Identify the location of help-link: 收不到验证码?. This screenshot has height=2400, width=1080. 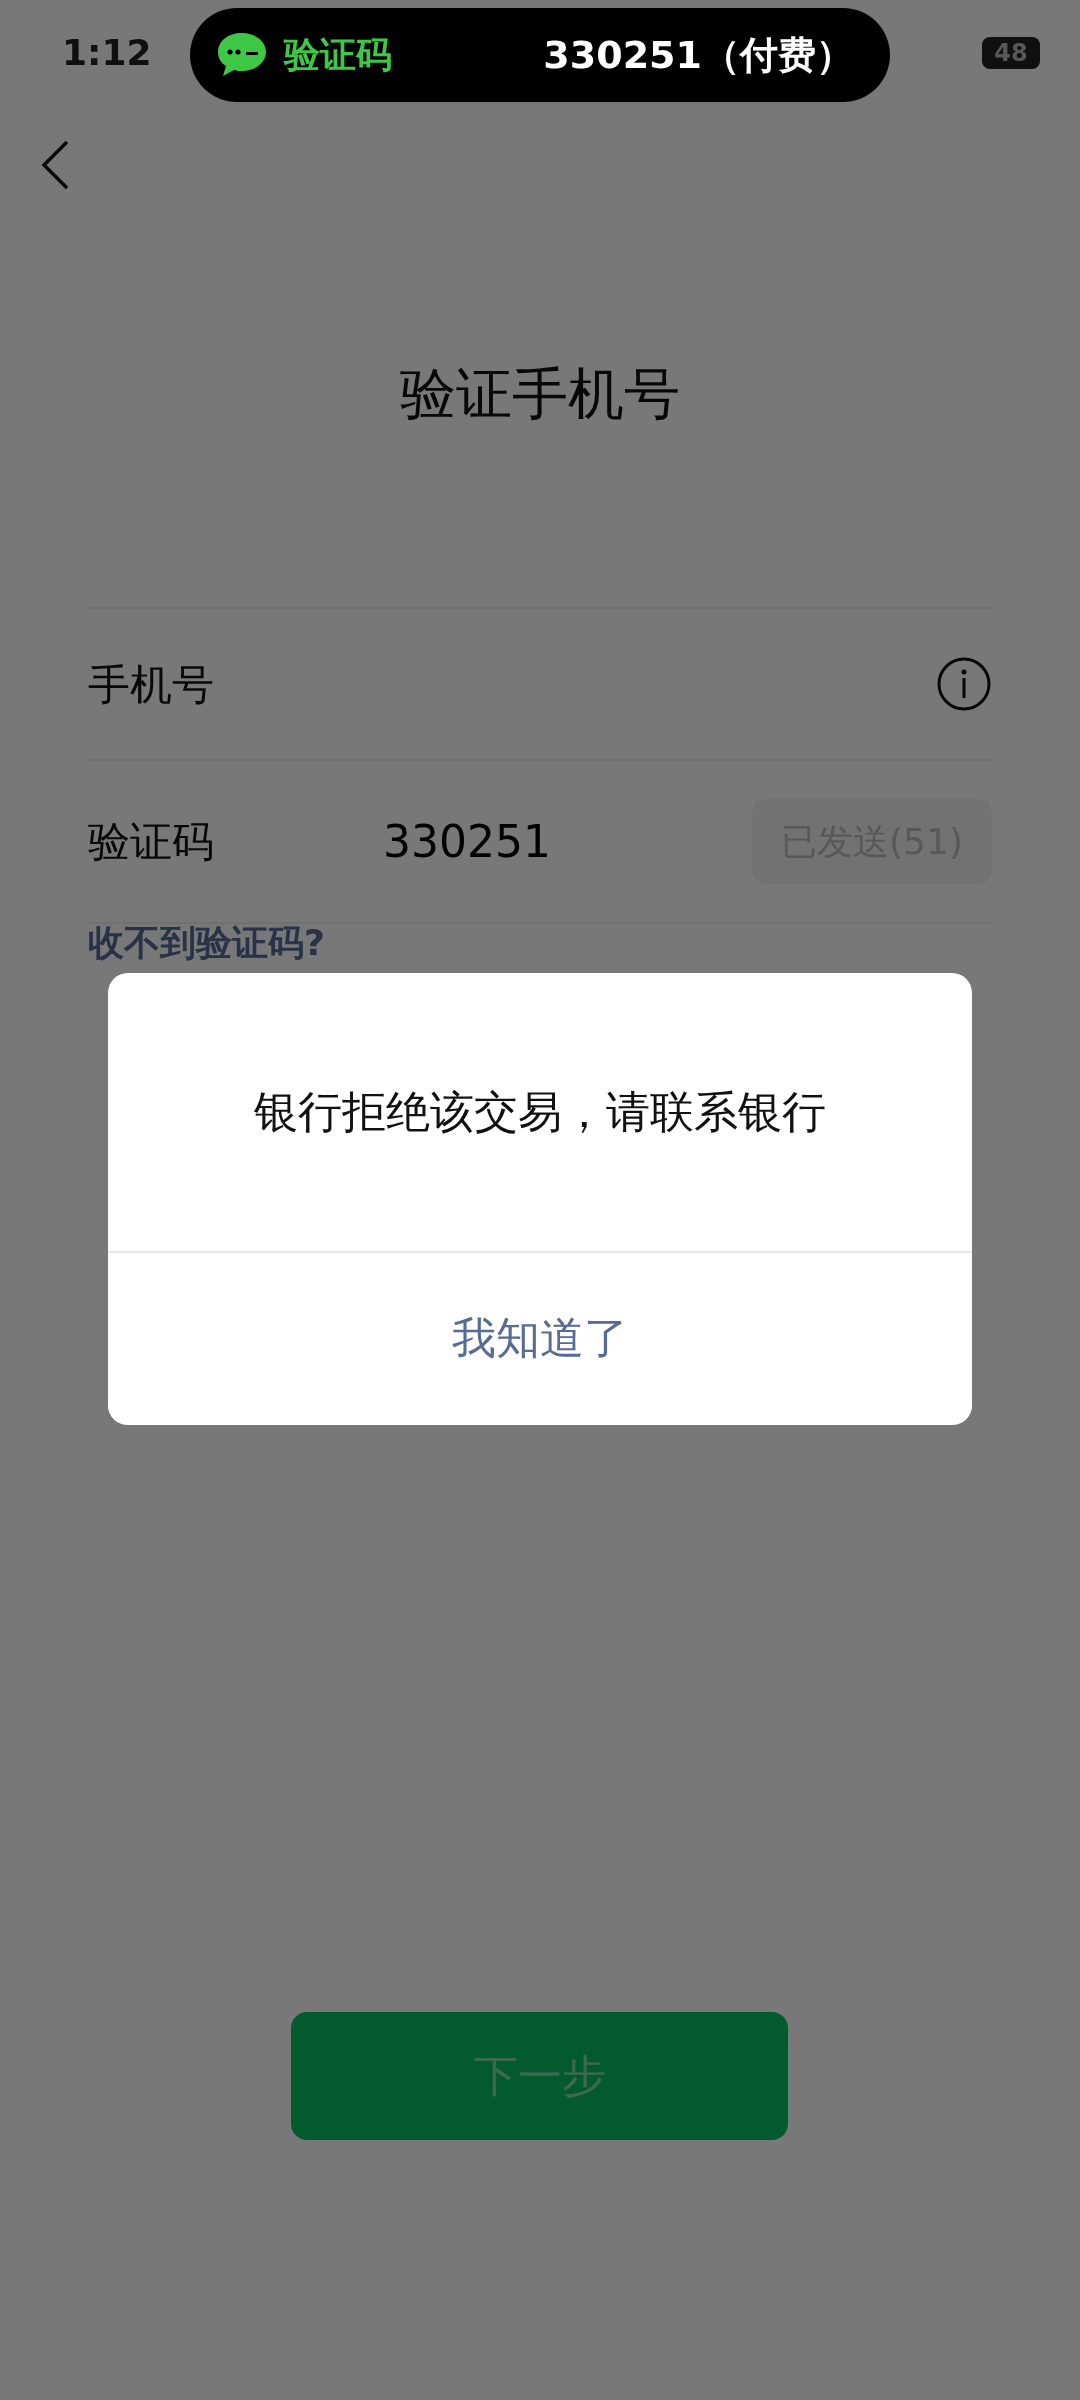
(206, 943).